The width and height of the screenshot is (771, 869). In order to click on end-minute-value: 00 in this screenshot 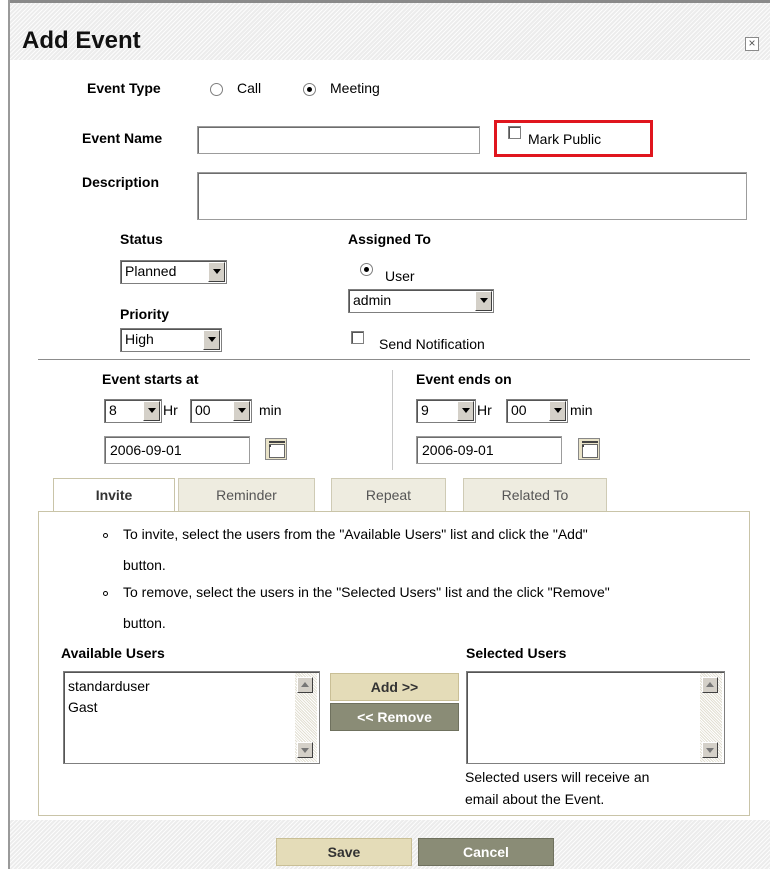, I will do `click(519, 410)`.